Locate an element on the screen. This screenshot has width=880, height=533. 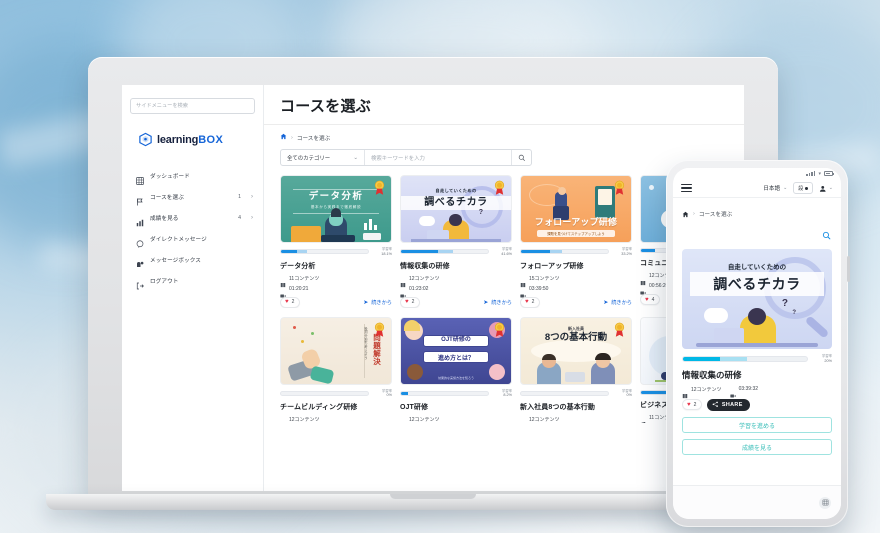
send-icon: ➤ is located at coordinates (486, 302).